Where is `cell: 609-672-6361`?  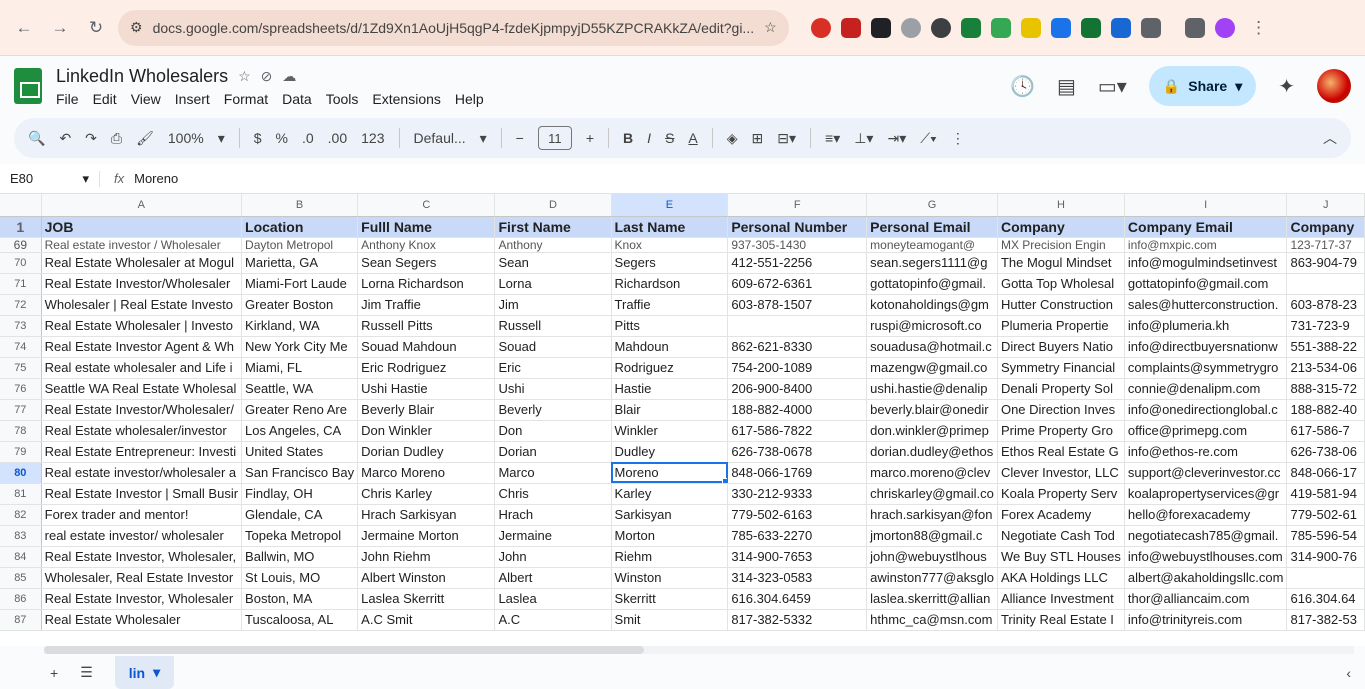 cell: 609-672-6361 is located at coordinates (797, 284).